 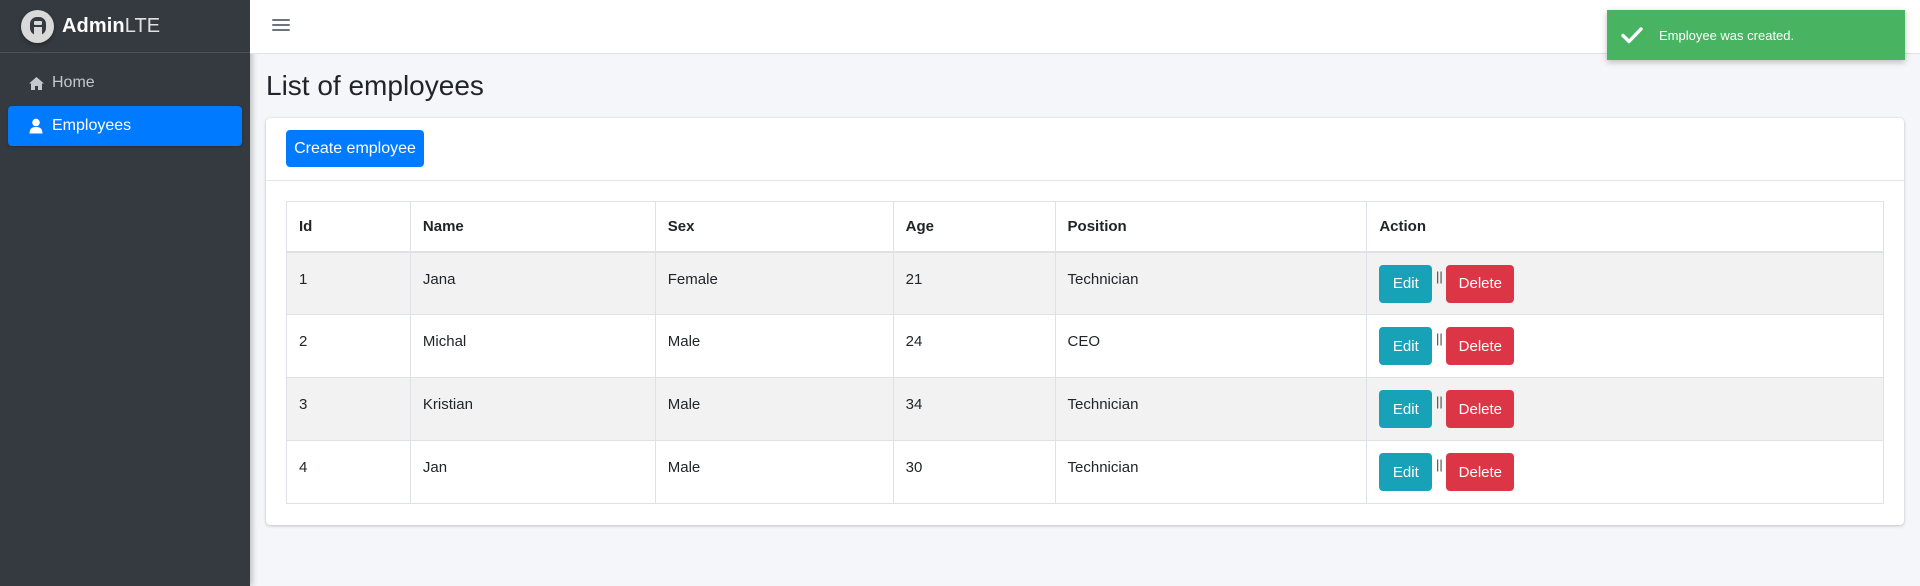 I want to click on toast-message: Employee was created., so click(x=1727, y=35).